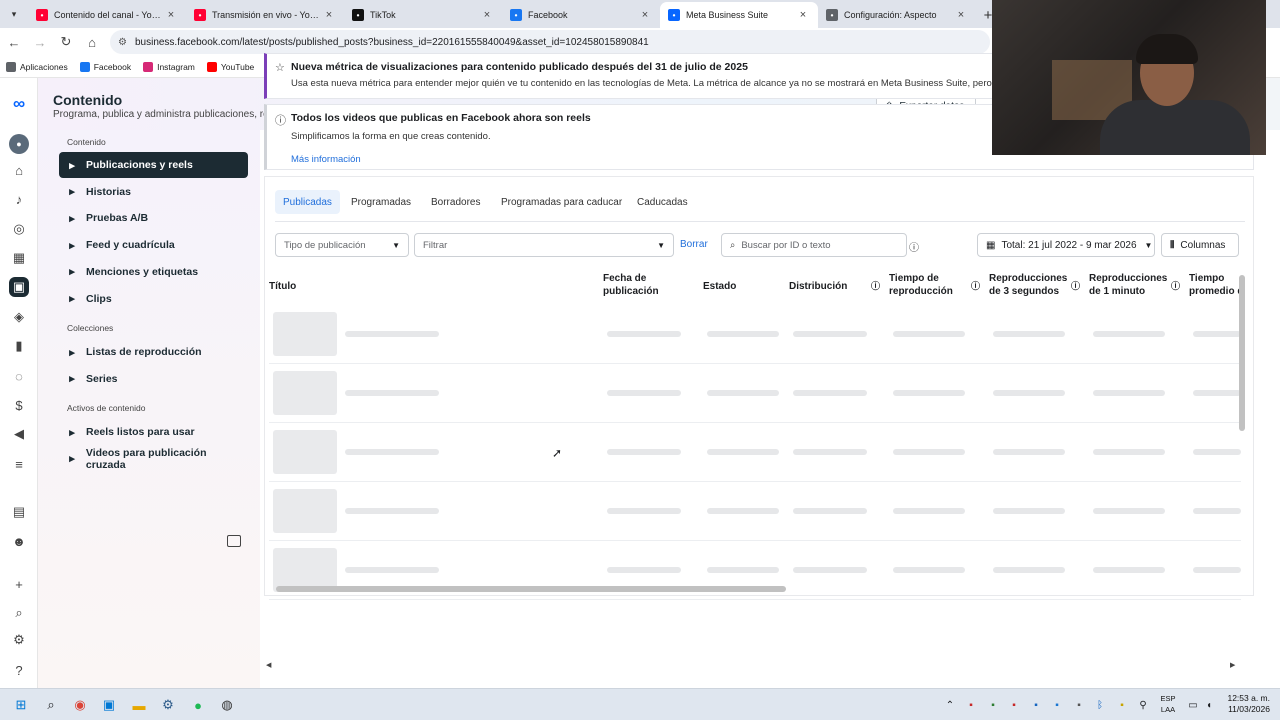 The image size is (1280, 720). Describe the element at coordinates (122, 42) in the screenshot. I see `site-info-icon: ⚙` at that location.